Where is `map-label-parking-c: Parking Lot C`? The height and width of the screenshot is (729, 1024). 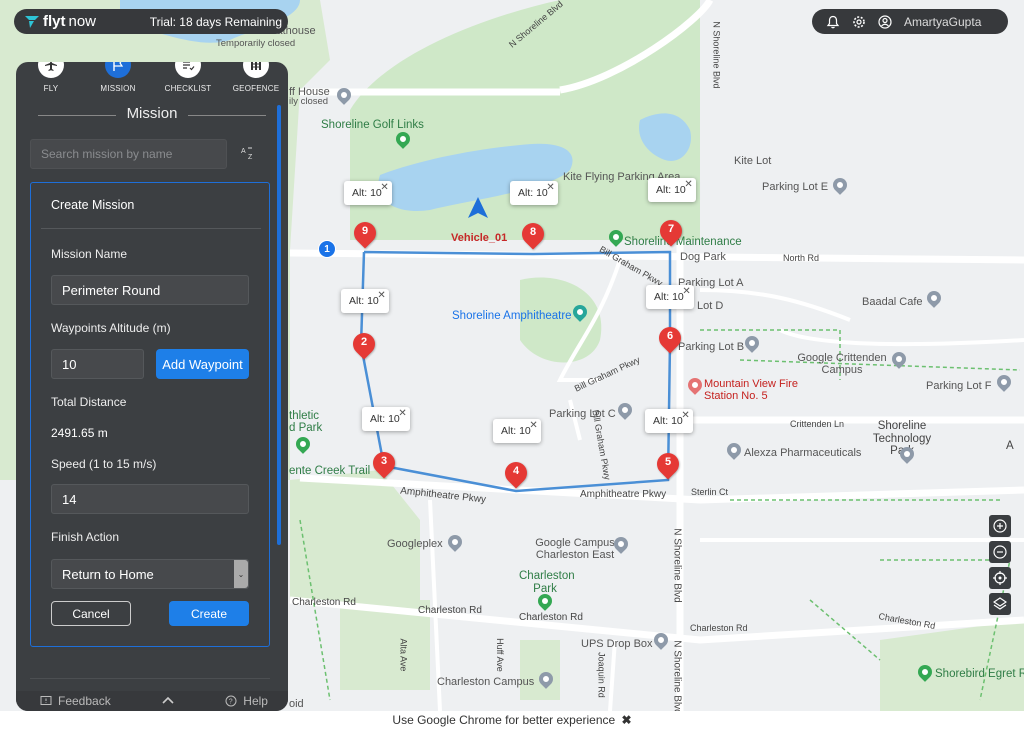
map-label-parking-c: Parking Lot C is located at coordinates (582, 414).